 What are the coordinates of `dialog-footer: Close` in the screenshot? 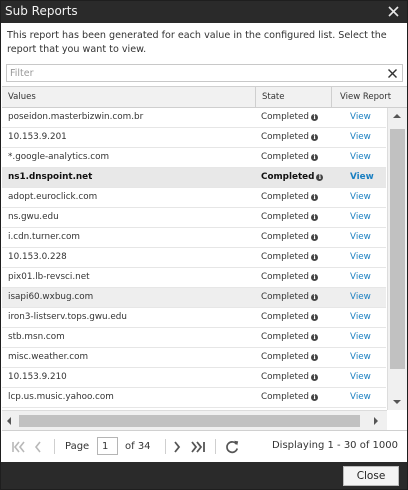 It's located at (204, 475).